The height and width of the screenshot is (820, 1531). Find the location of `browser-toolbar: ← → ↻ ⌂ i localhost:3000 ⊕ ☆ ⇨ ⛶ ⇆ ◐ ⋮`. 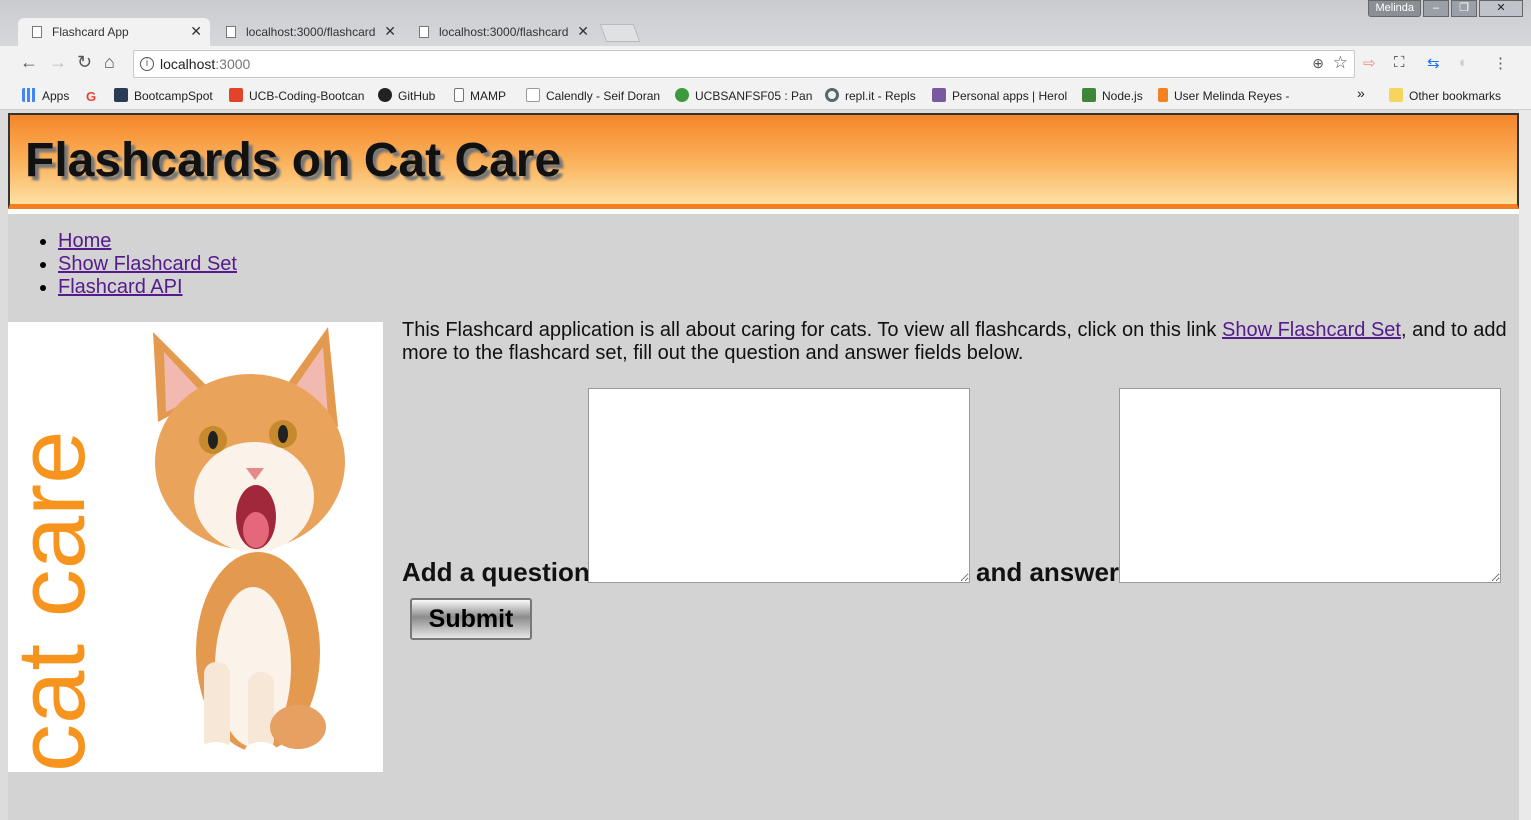

browser-toolbar: ← → ↻ ⌂ i localhost:3000 ⊕ ☆ ⇨ ⛶ ⇆ ◐ ⋮ is located at coordinates (765, 64).